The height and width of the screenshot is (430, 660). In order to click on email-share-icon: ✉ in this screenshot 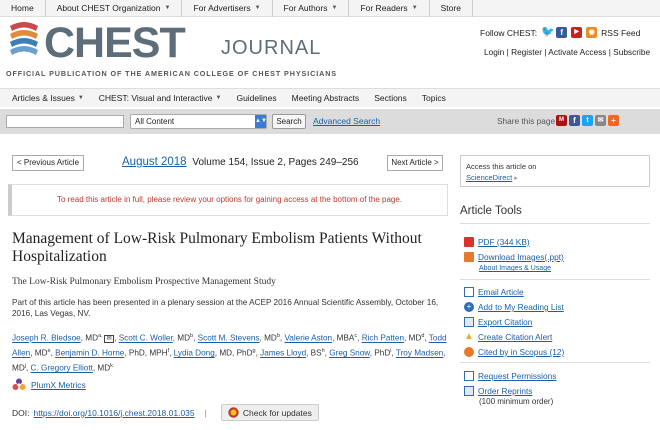, I will do `click(600, 120)`.